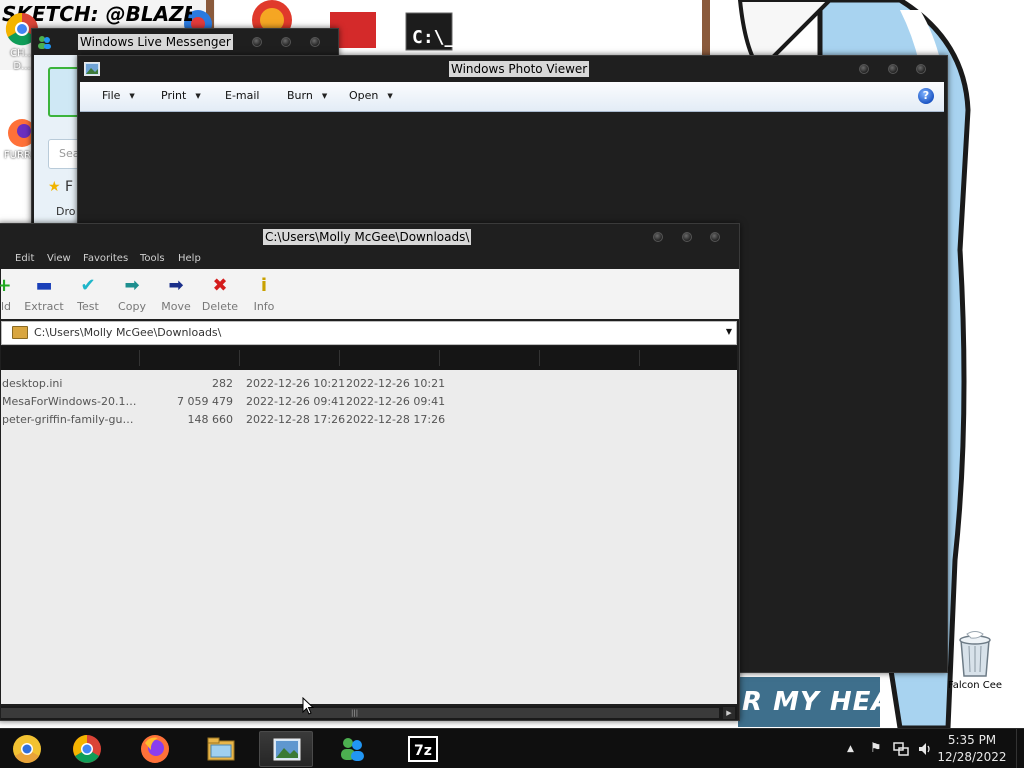  I want to click on menu-edit: Edit, so click(24, 258).